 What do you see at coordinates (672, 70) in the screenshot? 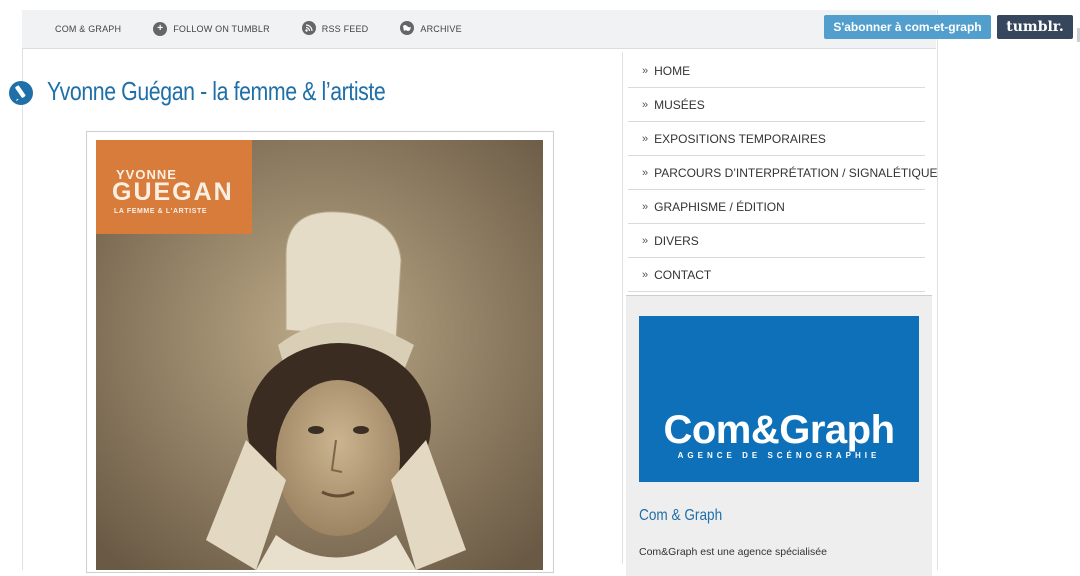
I see `sidebar-item-label: HOME` at bounding box center [672, 70].